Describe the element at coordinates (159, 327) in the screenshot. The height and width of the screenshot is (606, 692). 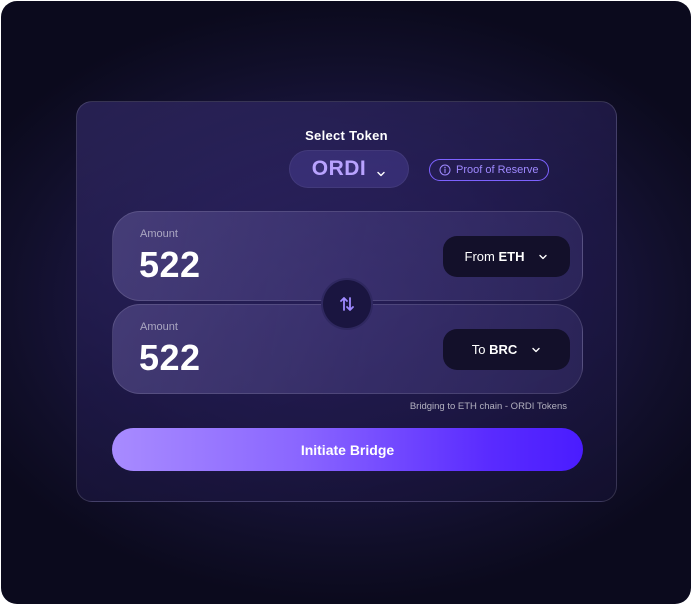
I see `to-amount-label: Amount` at that location.